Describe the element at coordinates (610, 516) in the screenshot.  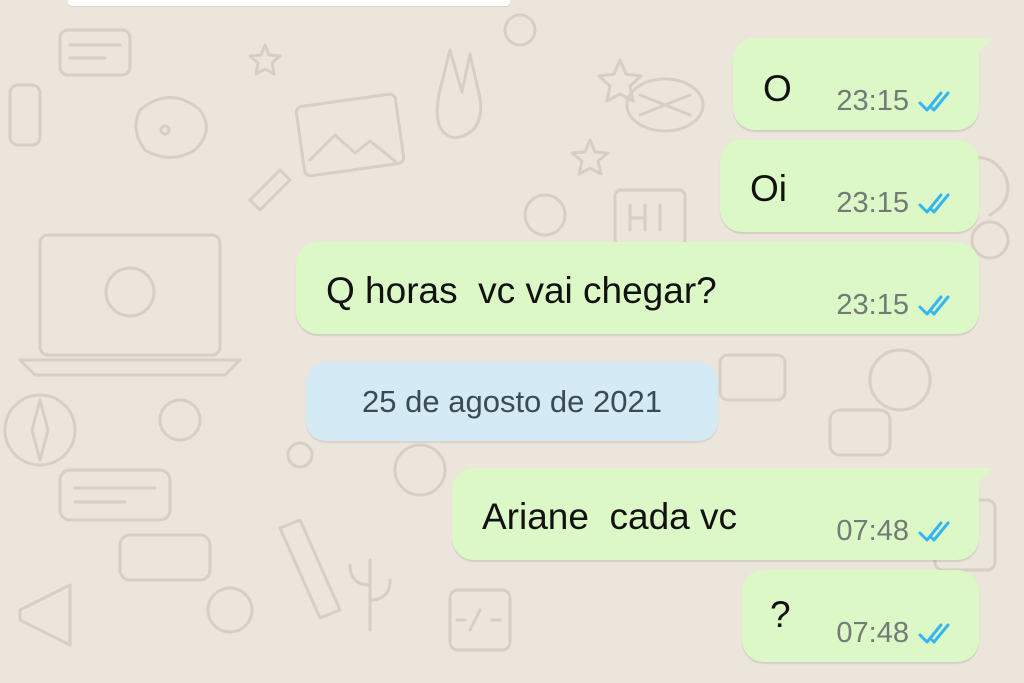
I see `message-text: Ariane cada vc` at that location.